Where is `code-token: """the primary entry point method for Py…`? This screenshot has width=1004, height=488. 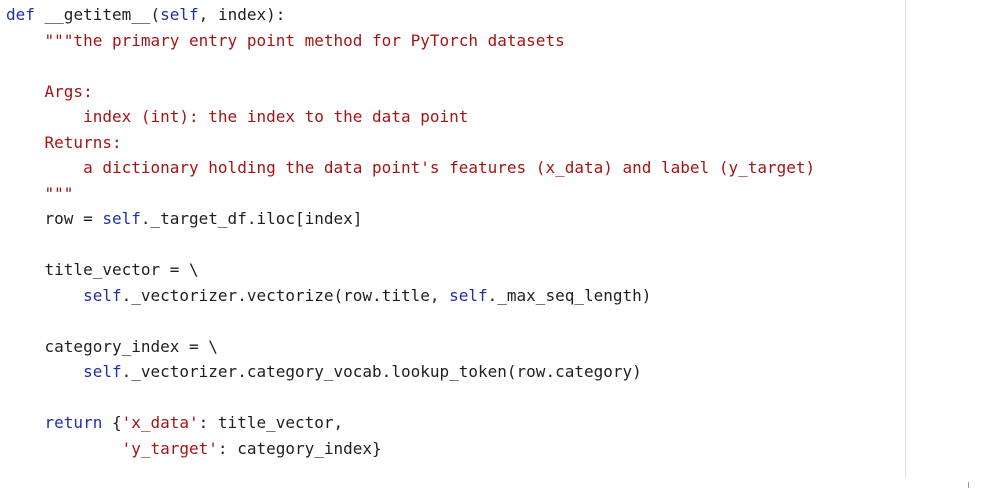 code-token: """the primary entry point method for Py… is located at coordinates (285, 40).